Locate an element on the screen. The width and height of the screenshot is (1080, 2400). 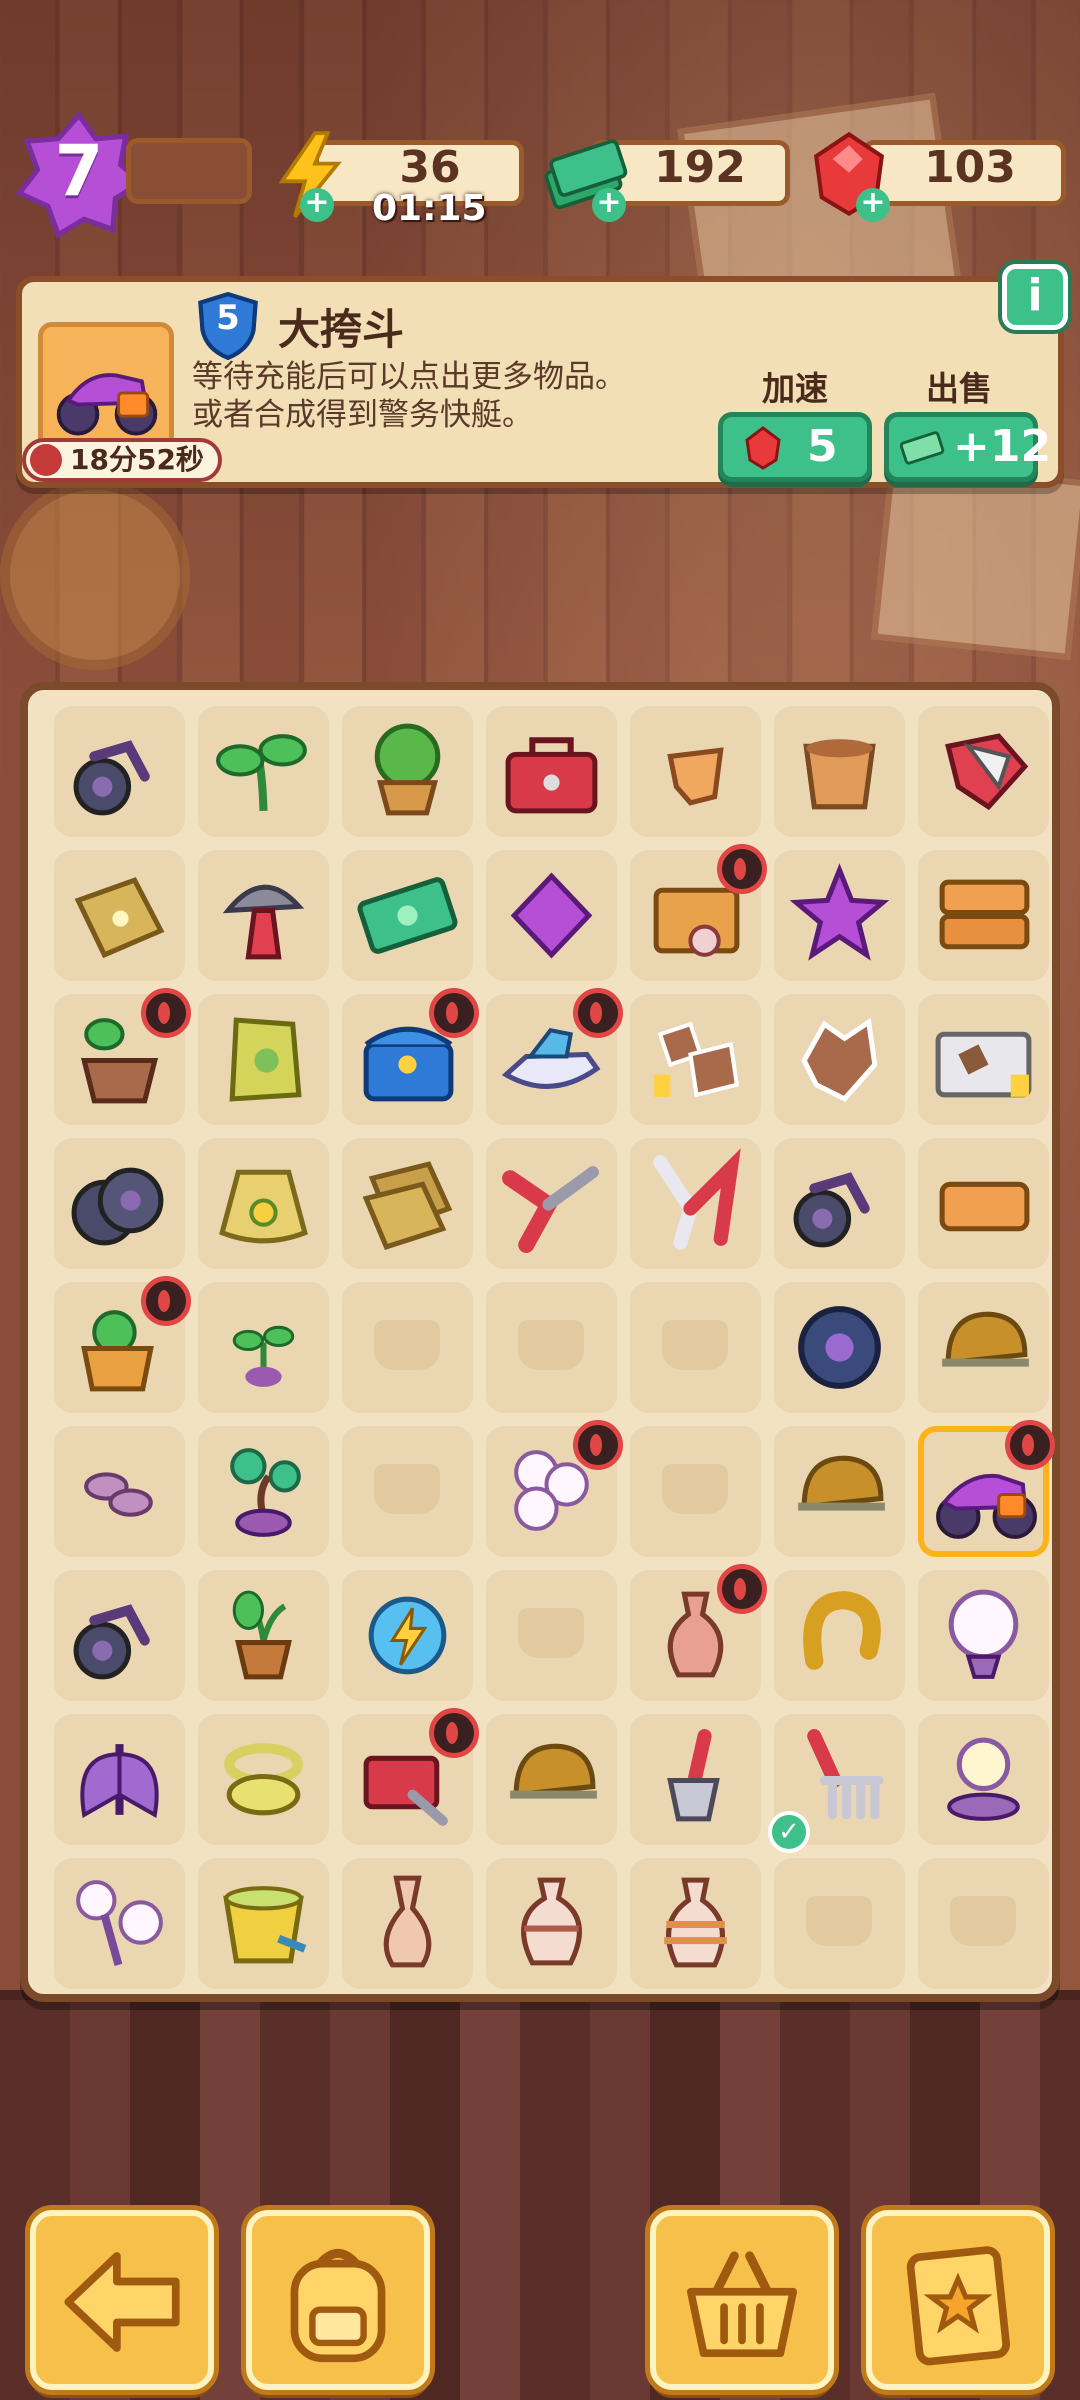
hose-icon is located at coordinates (263, 1779).